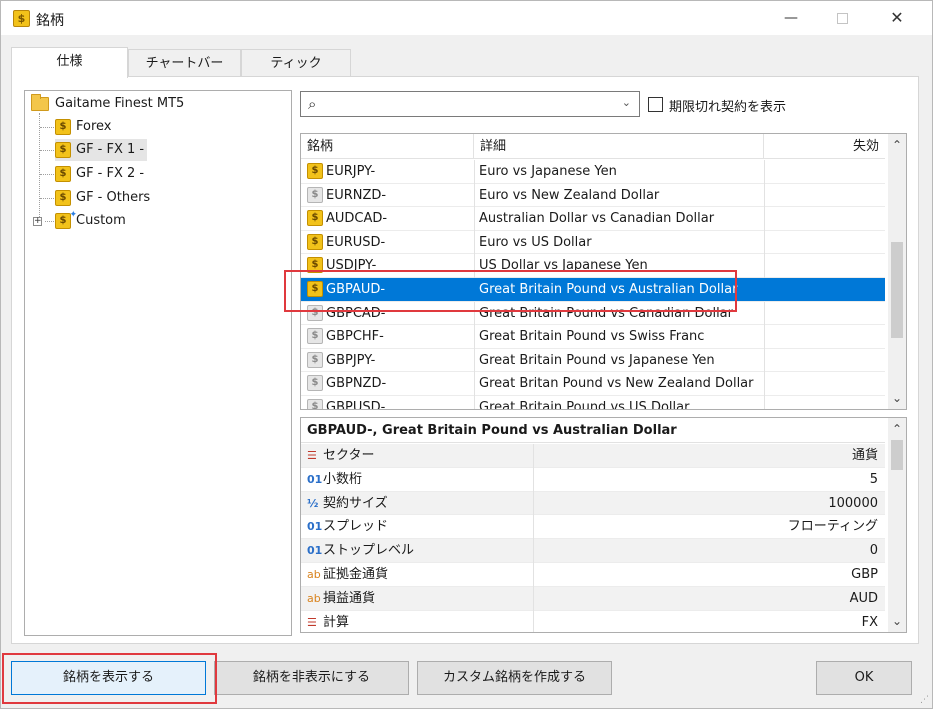 Image resolution: width=933 pixels, height=709 pixels. What do you see at coordinates (356, 313) in the screenshot?
I see `symbol-cell: GBPCAD-` at bounding box center [356, 313].